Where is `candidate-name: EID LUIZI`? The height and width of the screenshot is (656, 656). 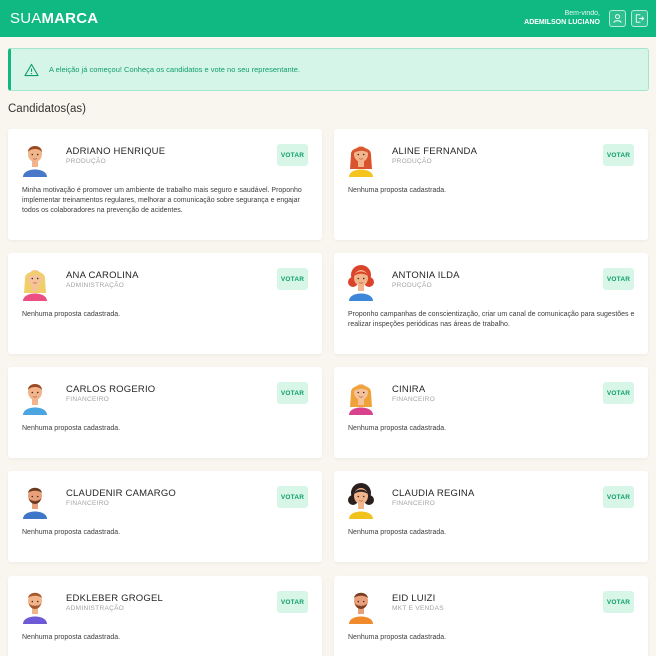 candidate-name: EID LUIZI is located at coordinates (414, 598).